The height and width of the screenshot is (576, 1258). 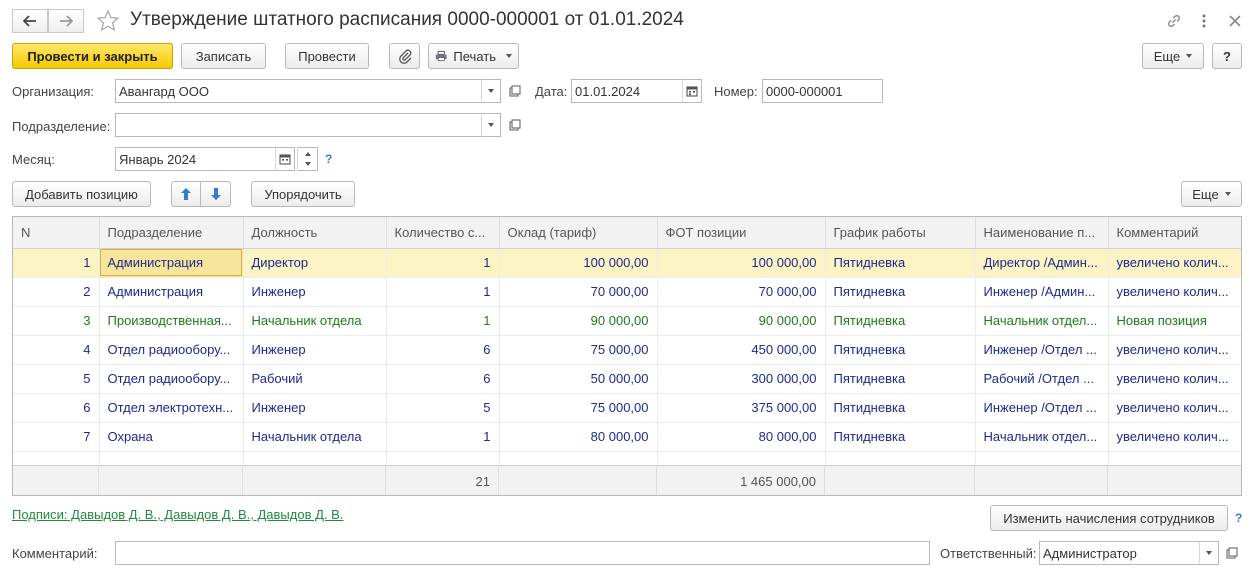 What do you see at coordinates (56, 350) in the screenshot?
I see `cell-n: 4` at bounding box center [56, 350].